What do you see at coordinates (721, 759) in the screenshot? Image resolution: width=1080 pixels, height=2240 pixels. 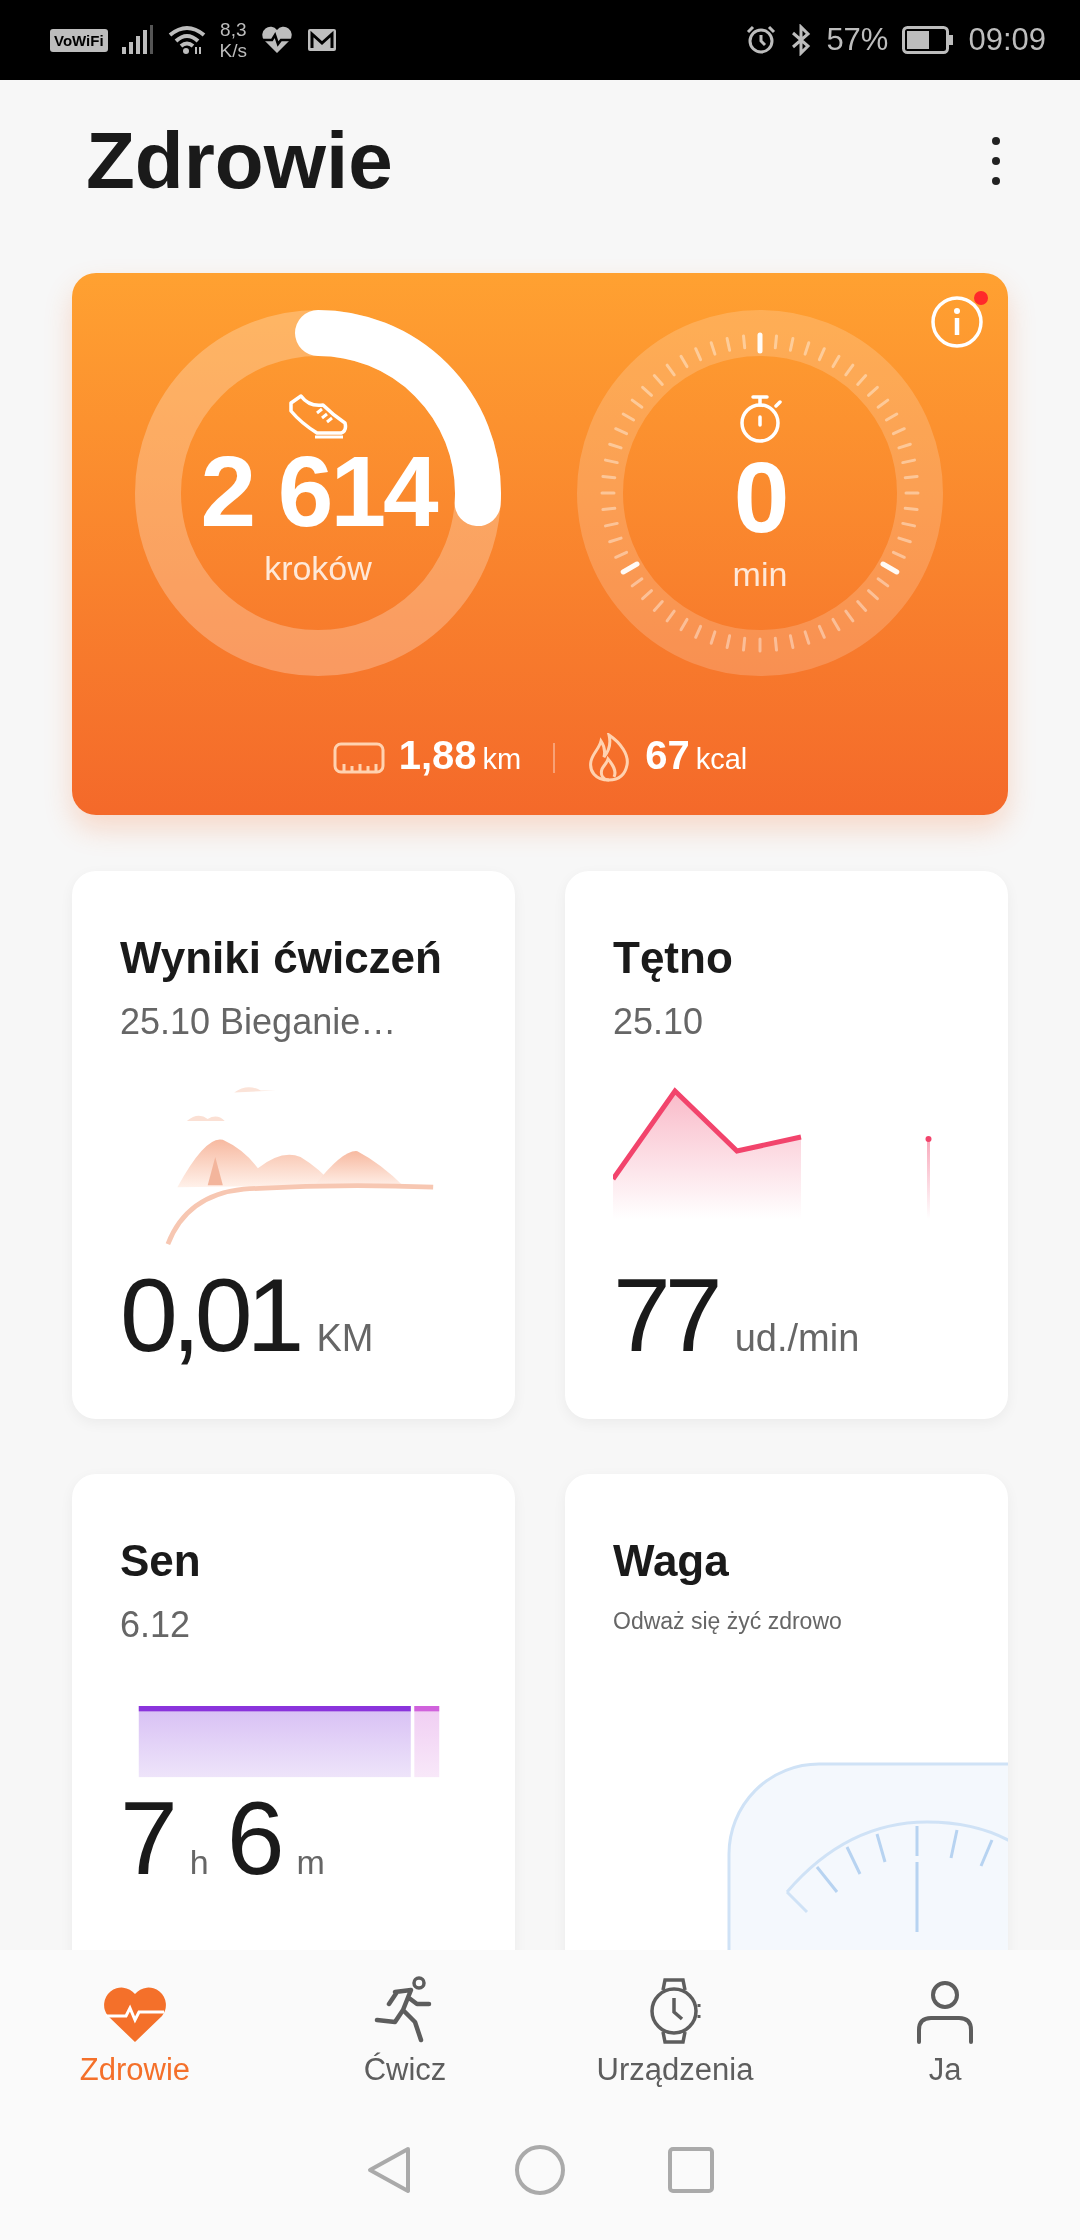 I see `calories-unit: kcal` at bounding box center [721, 759].